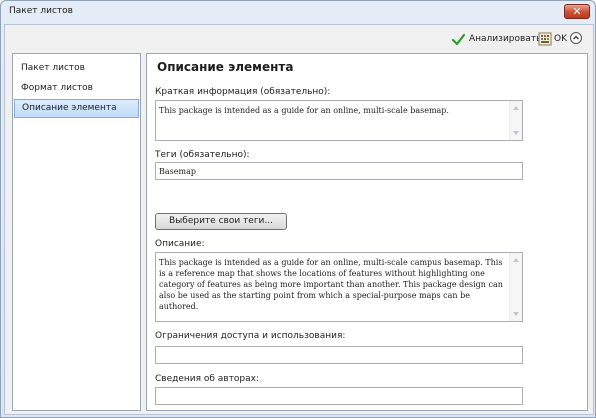 This screenshot has width=596, height=418. I want to click on chevron-up-icon, so click(576, 37).